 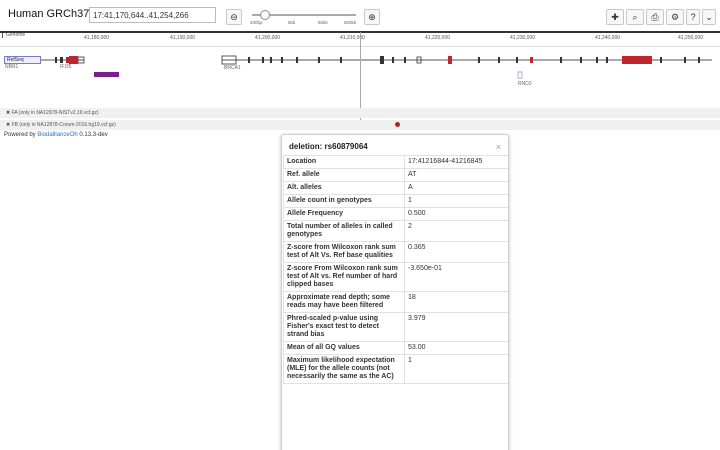 I want to click on zoom-slider: 200bp 5kb 50kb 500kb, so click(x=304, y=17).